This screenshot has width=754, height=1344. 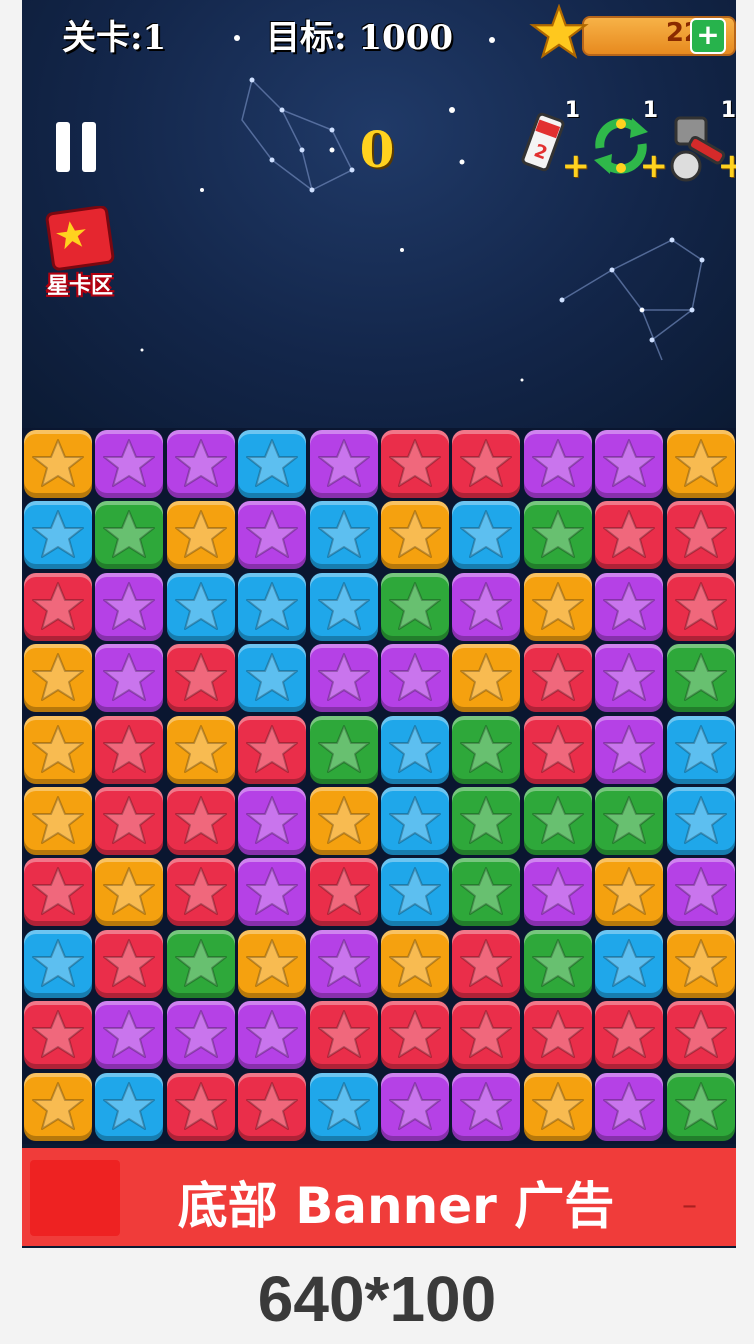 I want to click on brush-tool-button: 2 1 +, so click(x=550, y=142).